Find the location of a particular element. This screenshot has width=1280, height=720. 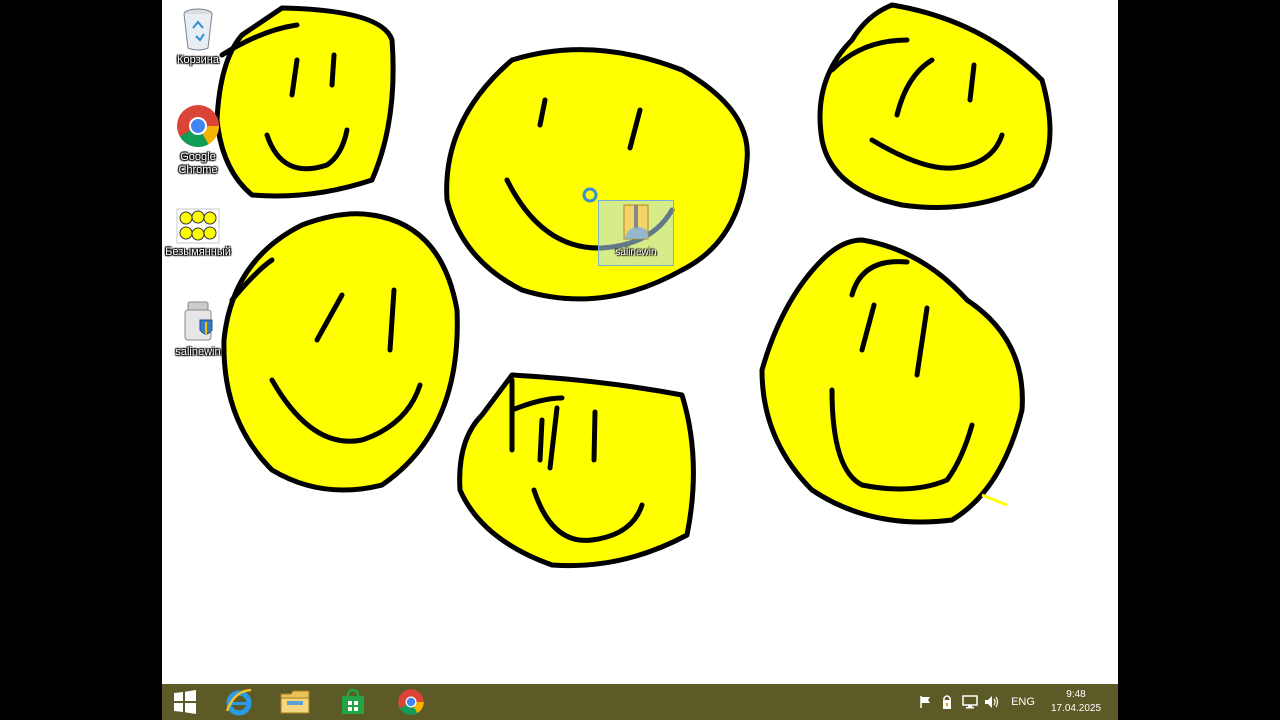

desktop-icon-chrome: Google Chrome is located at coordinates (198, 140).